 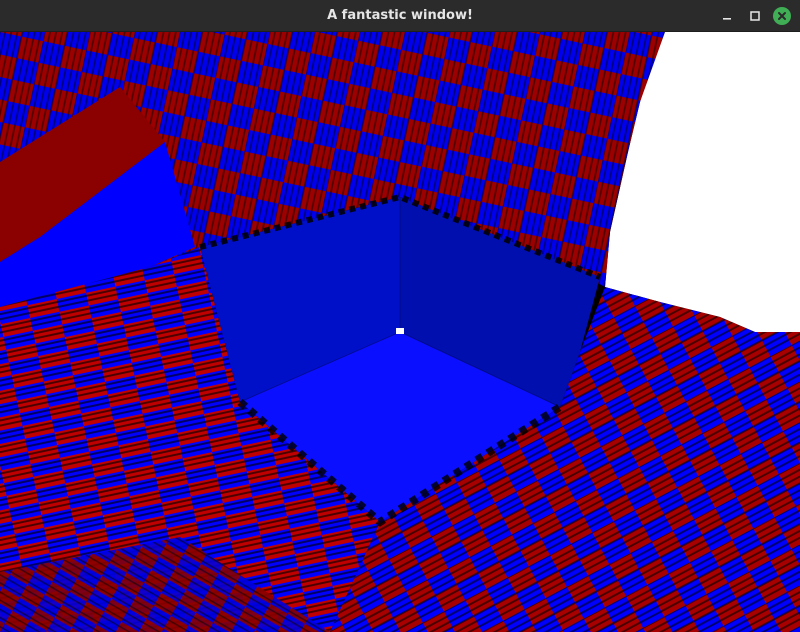 I want to click on close-button-circle, so click(x=782, y=16).